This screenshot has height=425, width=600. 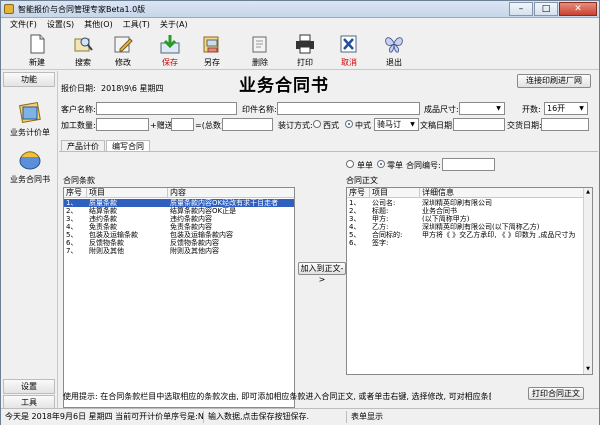 What do you see at coordinates (161, 125) in the screenshot?
I see `gift-label: +赠送` at bounding box center [161, 125].